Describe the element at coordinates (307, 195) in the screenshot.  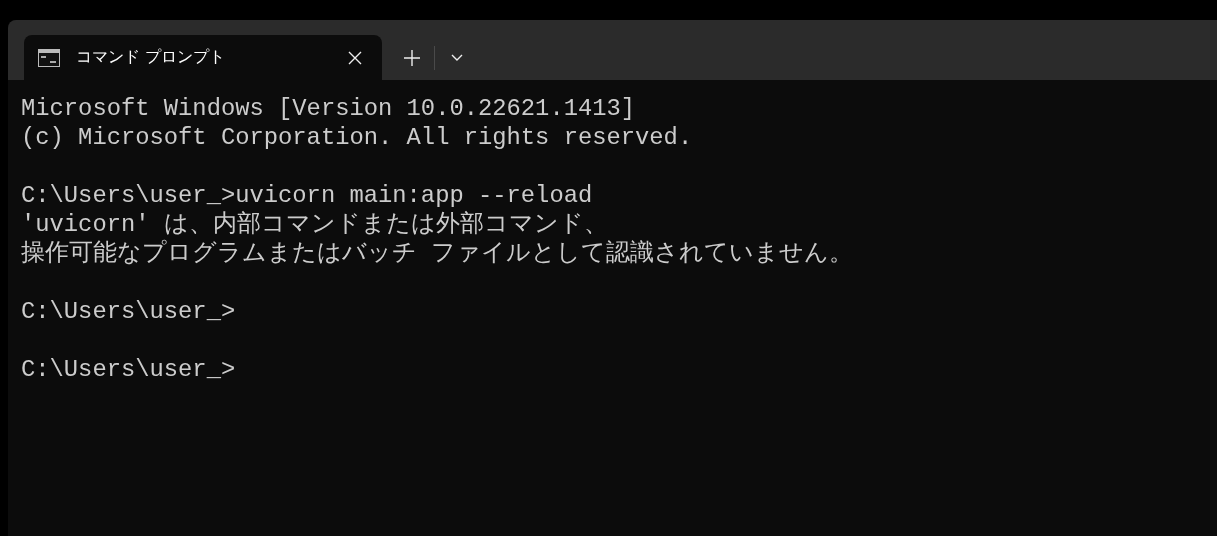
I see `terminal-line: C:\Users\user_>uvicorn main:app --reload` at that location.